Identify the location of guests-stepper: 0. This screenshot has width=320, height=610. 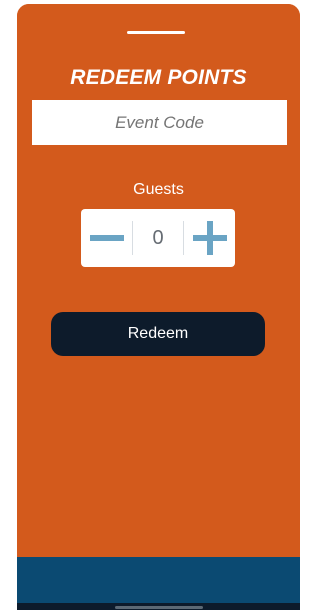
(158, 238).